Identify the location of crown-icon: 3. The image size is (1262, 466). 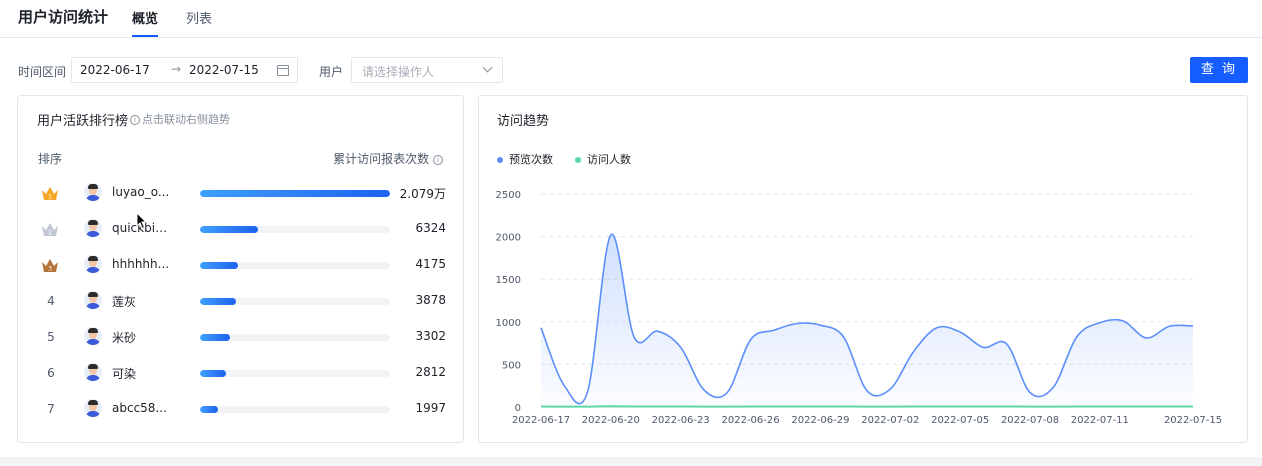
(50, 266).